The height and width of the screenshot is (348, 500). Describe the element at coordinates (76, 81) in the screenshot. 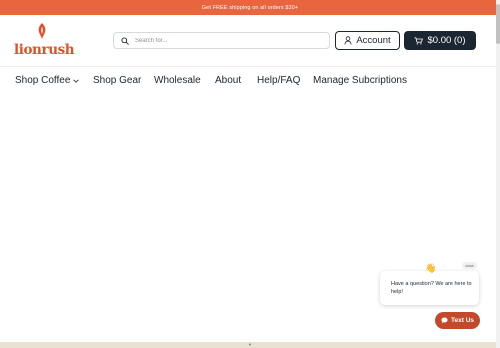

I see `chevron-down-icon` at that location.